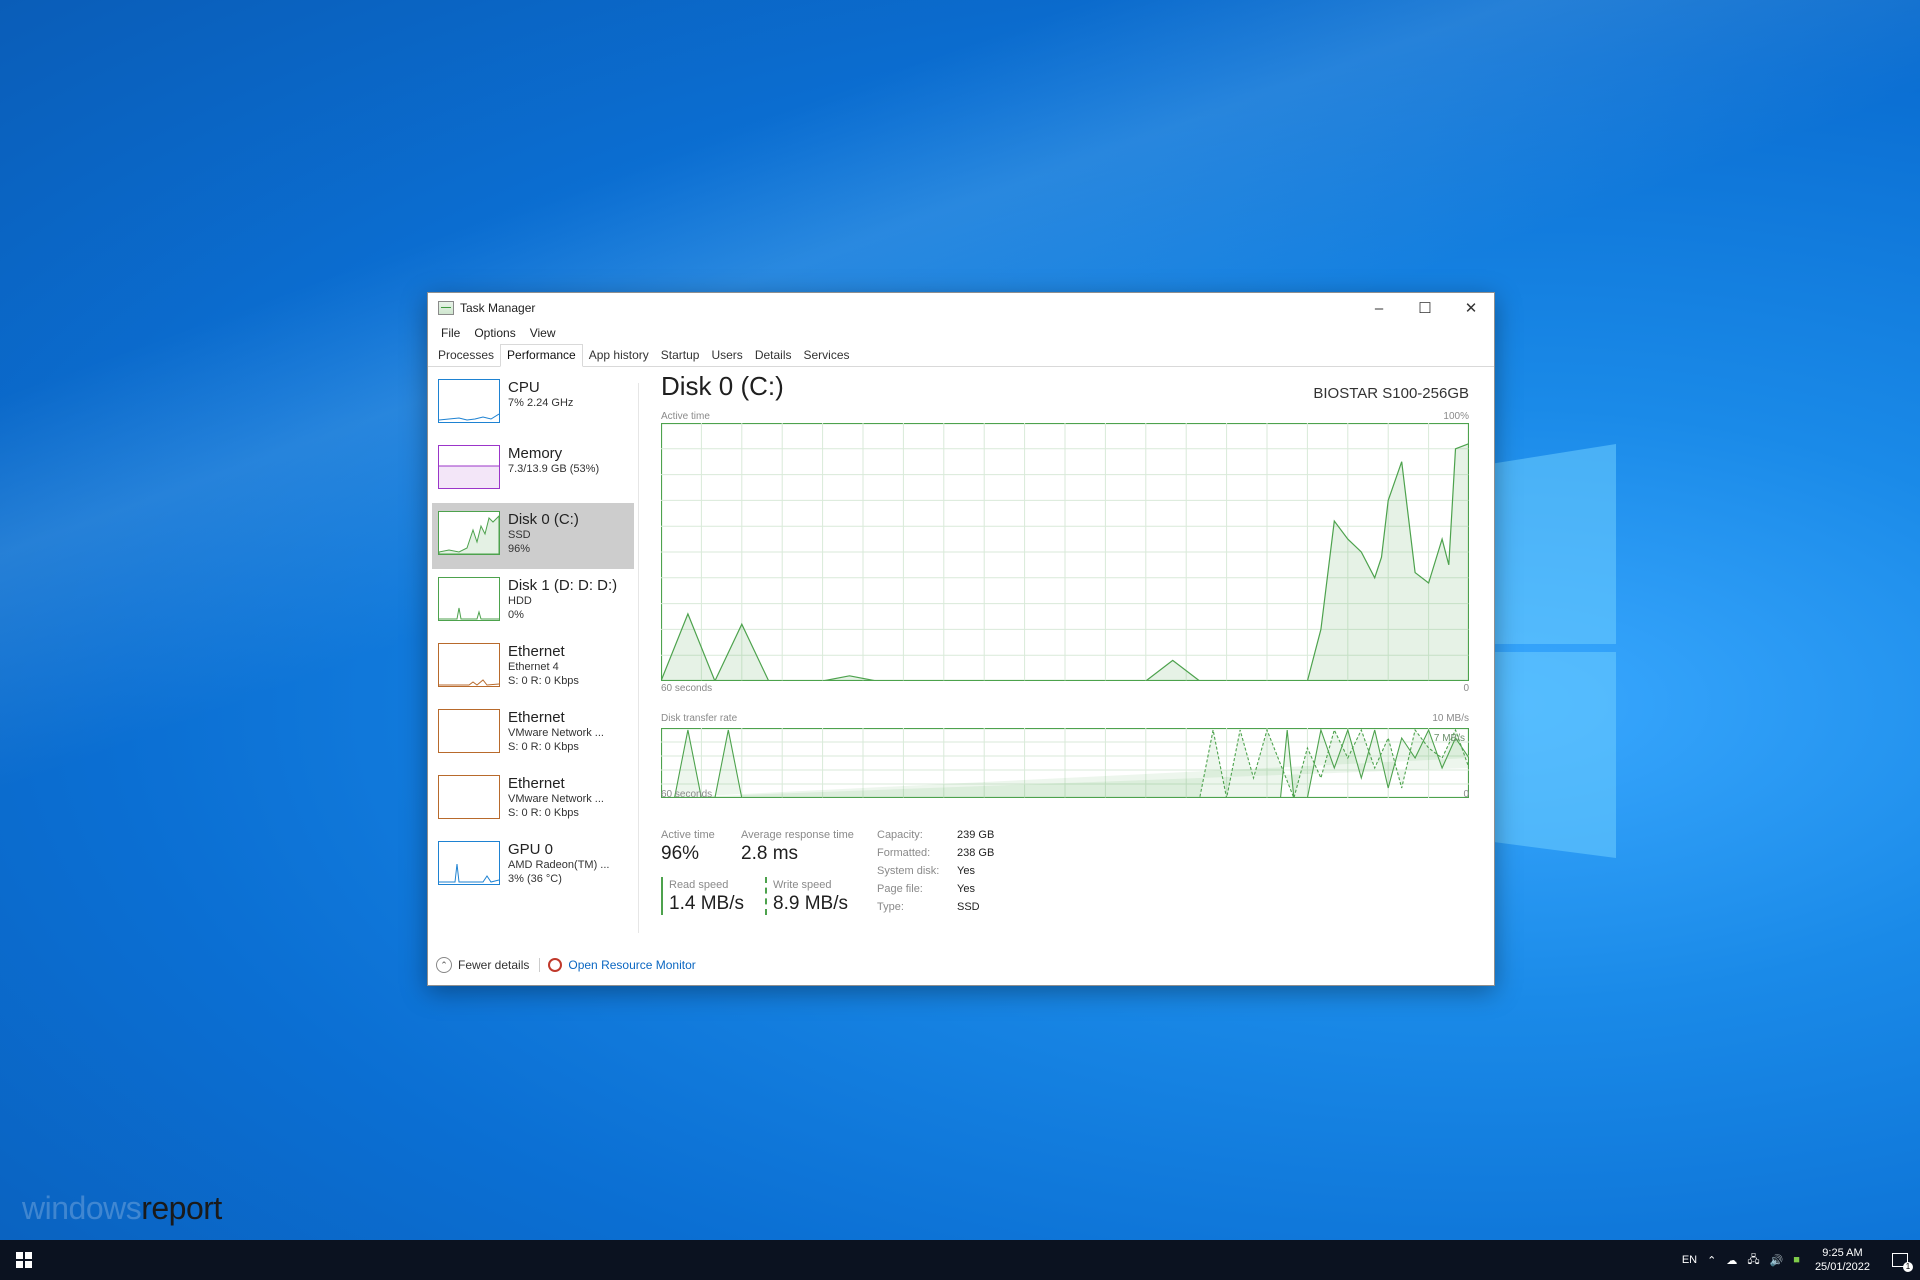 The image size is (1920, 1280). What do you see at coordinates (961, 308) in the screenshot?
I see `title-bar: Task Manager – ☐ ✕` at bounding box center [961, 308].